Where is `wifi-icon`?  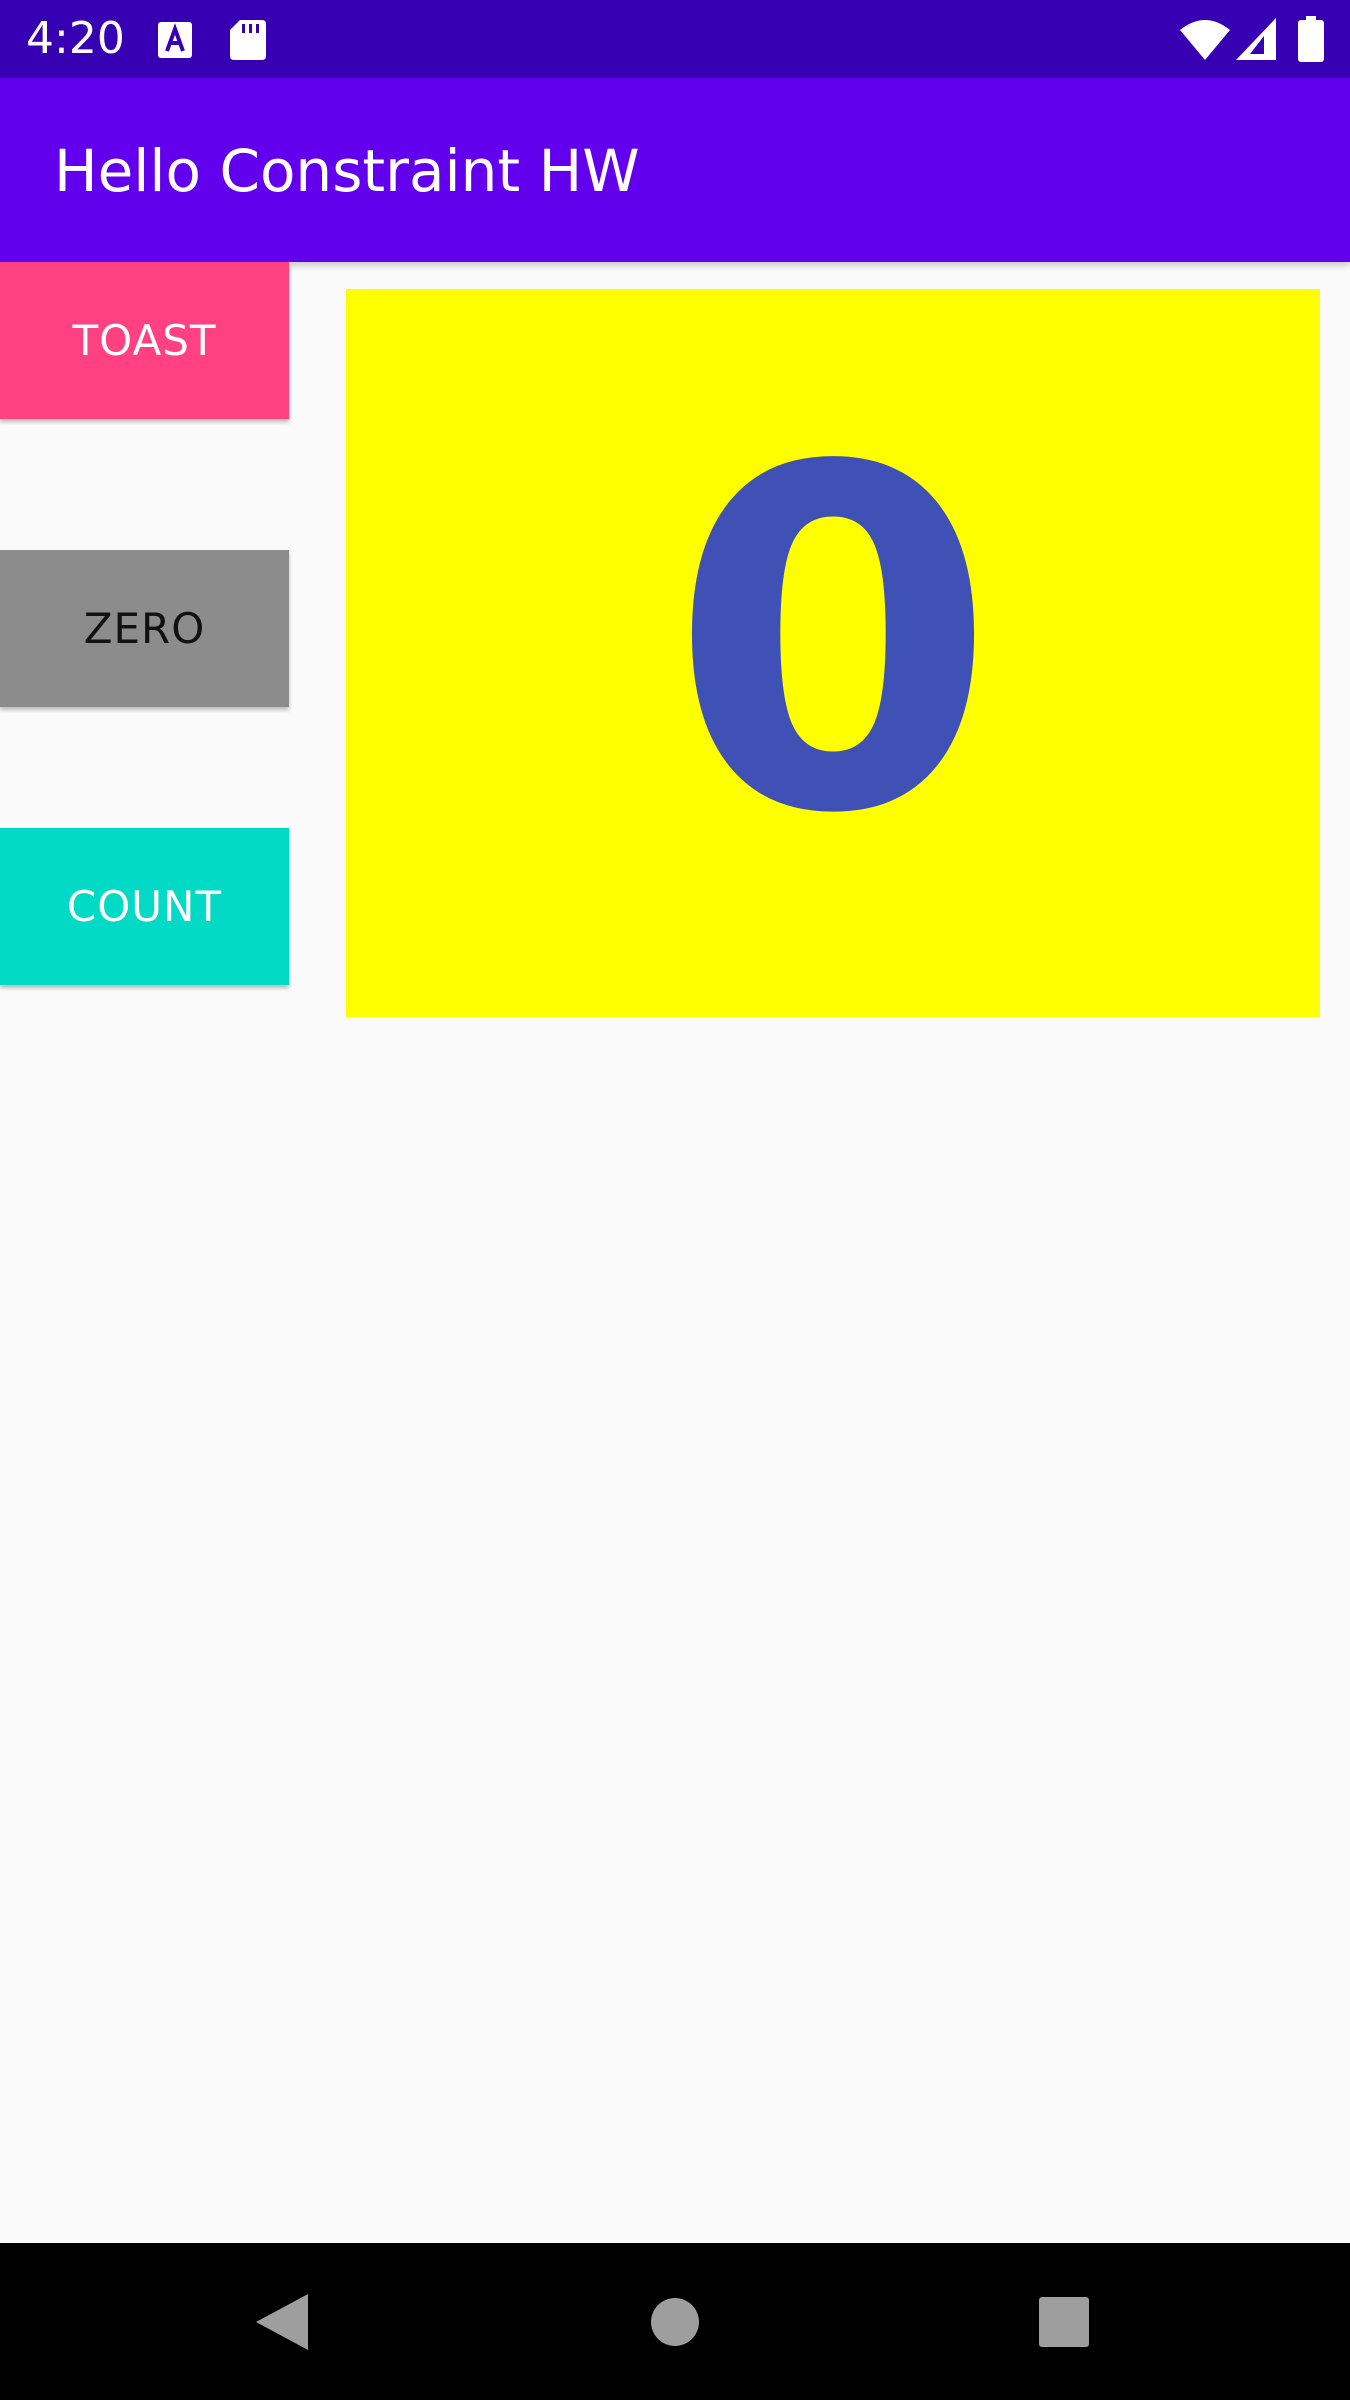 wifi-icon is located at coordinates (1205, 40).